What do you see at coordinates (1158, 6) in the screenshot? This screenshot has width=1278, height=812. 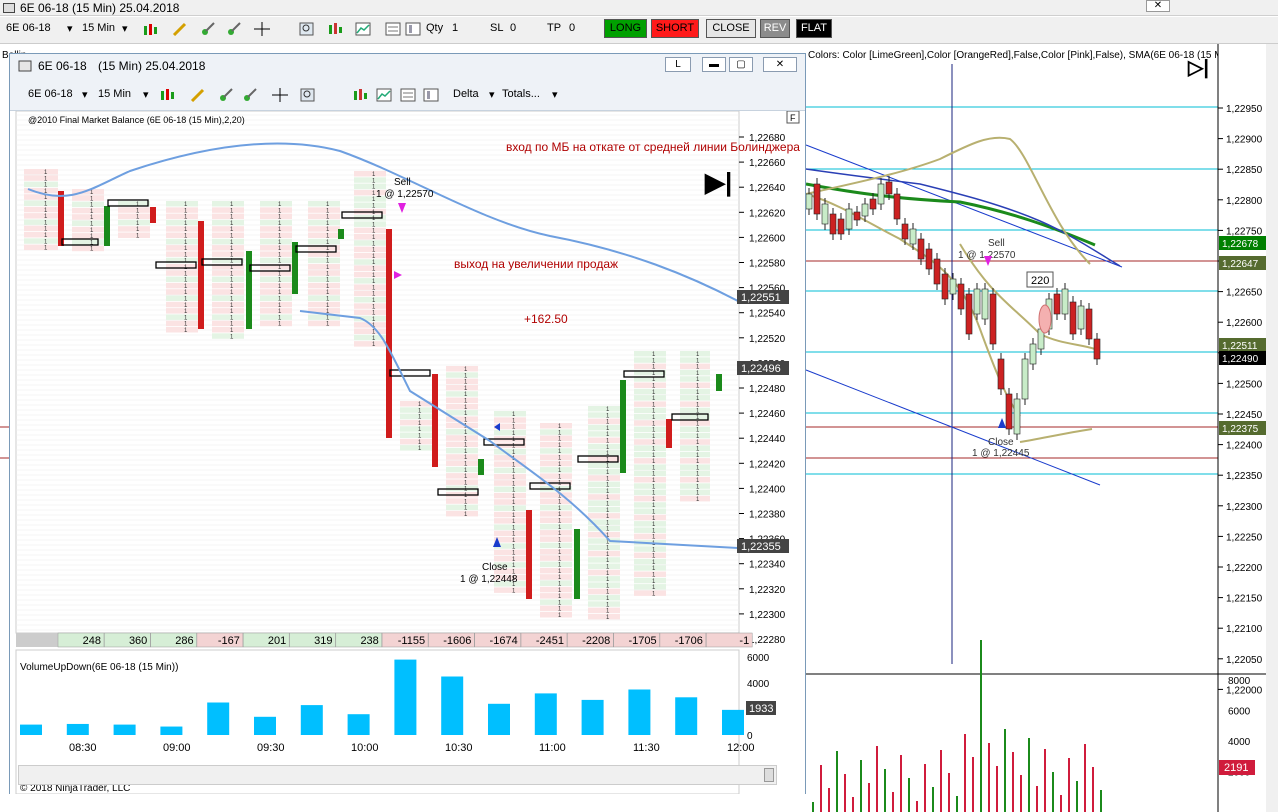 I see `close-window-button: ✕` at bounding box center [1158, 6].